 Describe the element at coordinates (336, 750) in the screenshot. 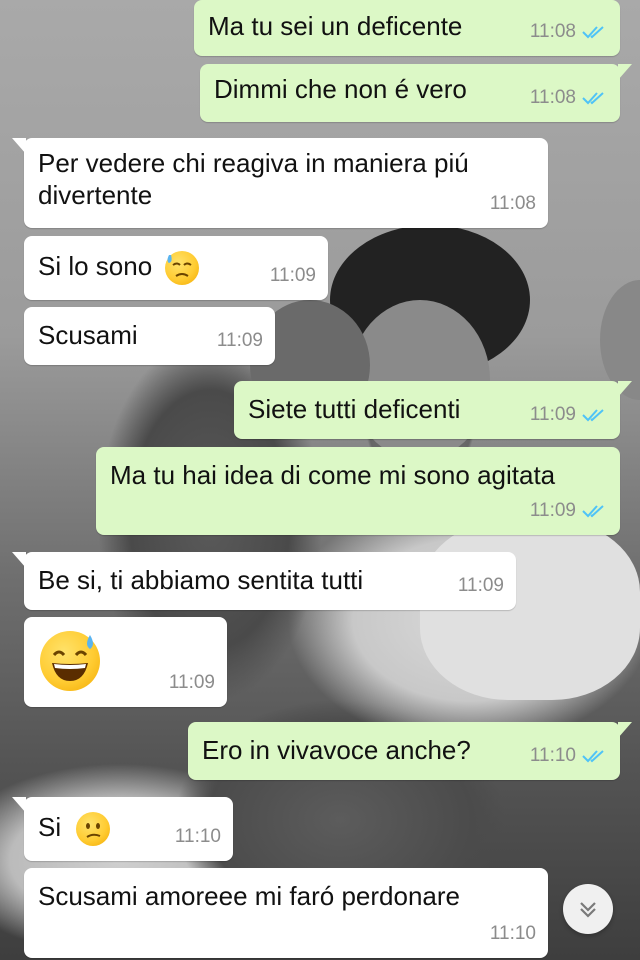

I see `message-text: Ero in vivavoce anche?` at that location.